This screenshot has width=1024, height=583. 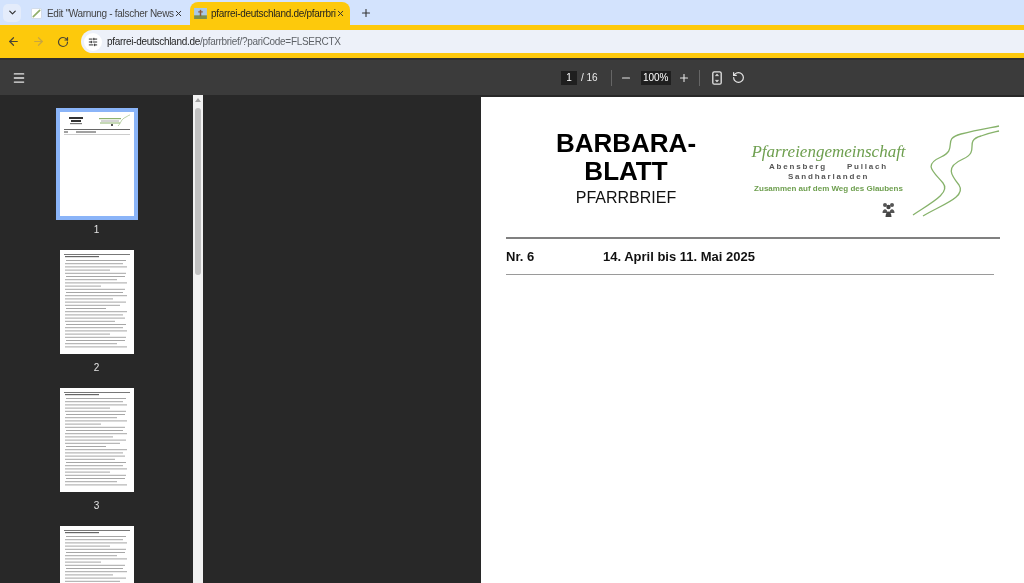 What do you see at coordinates (366, 12) in the screenshot?
I see `new-tab-icon` at bounding box center [366, 12].